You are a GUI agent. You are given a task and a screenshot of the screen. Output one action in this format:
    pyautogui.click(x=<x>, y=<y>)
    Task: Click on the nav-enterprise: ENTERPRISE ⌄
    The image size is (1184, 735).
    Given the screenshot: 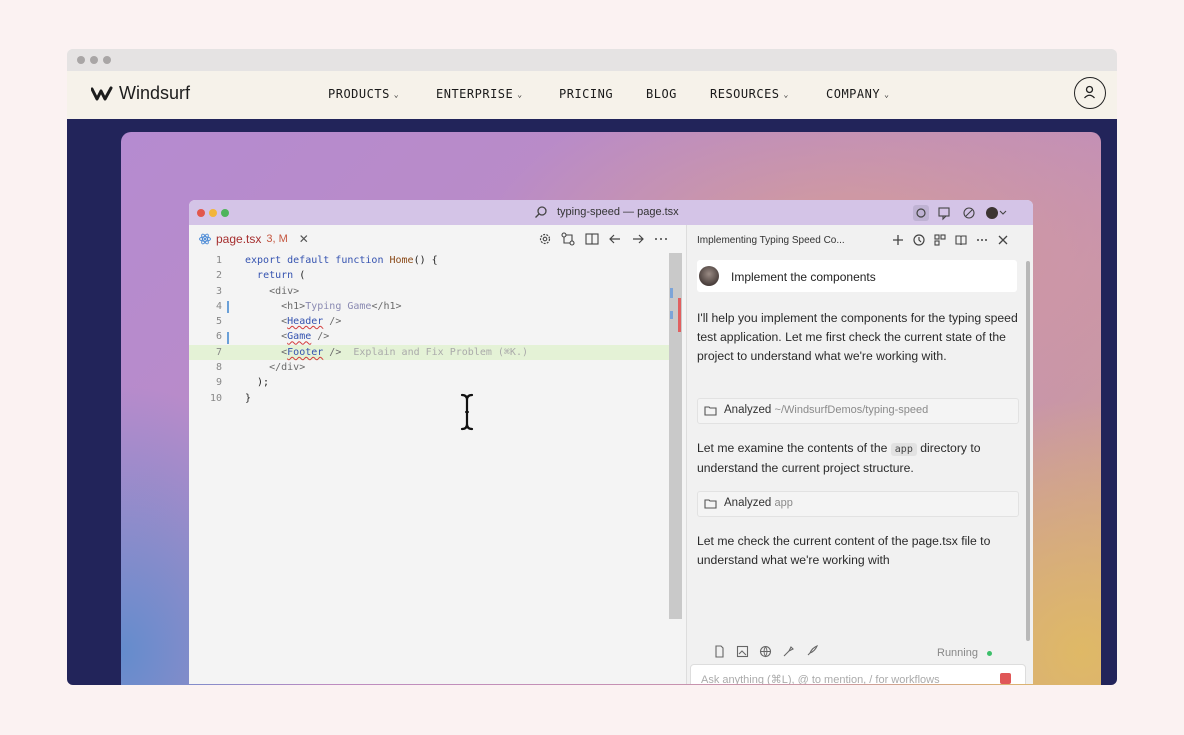 What is the action you would take?
    pyautogui.click(x=479, y=94)
    